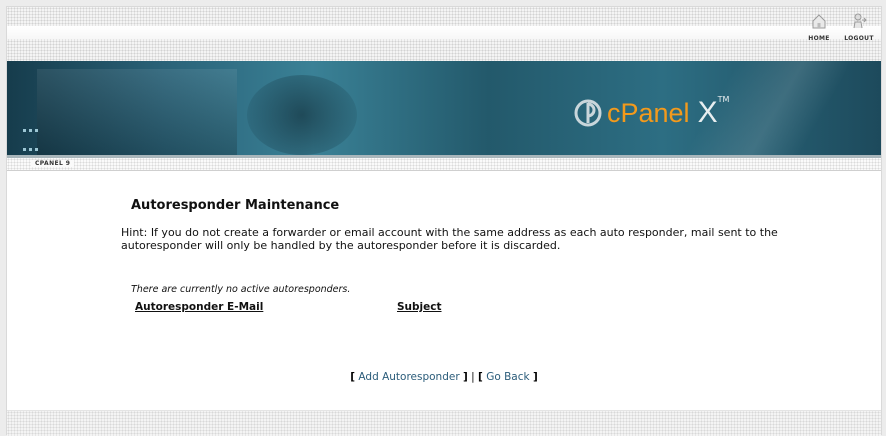 This screenshot has height=436, width=886. What do you see at coordinates (707, 112) in the screenshot?
I see `logo-version: X` at bounding box center [707, 112].